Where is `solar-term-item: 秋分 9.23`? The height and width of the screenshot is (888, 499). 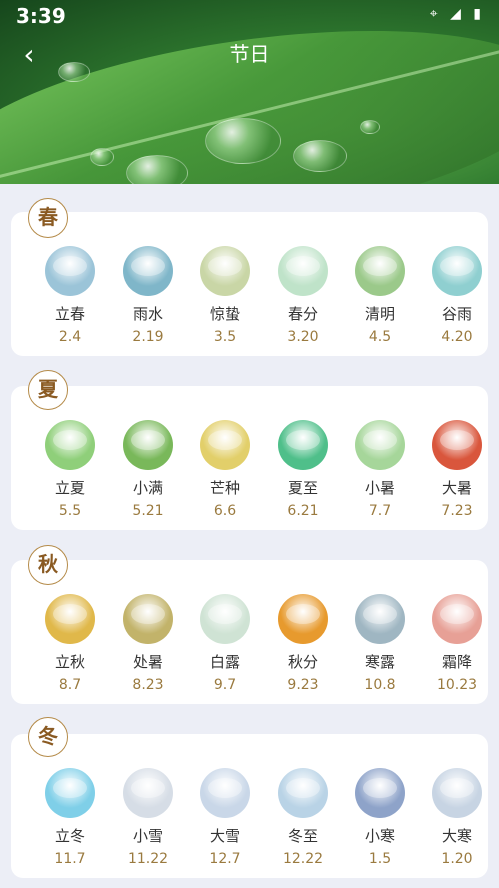 solar-term-item: 秋分 9.23 is located at coordinates (303, 644).